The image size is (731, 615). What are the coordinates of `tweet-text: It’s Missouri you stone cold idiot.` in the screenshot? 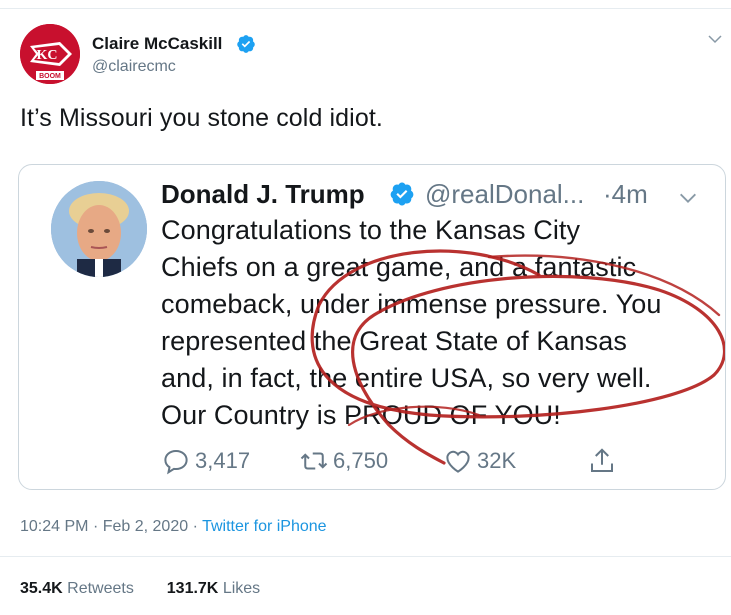 It's located at (201, 118).